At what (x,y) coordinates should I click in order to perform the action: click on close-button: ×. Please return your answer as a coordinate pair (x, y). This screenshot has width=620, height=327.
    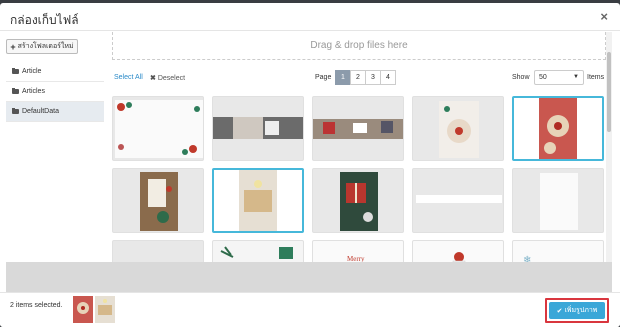
    Looking at the image, I should click on (604, 16).